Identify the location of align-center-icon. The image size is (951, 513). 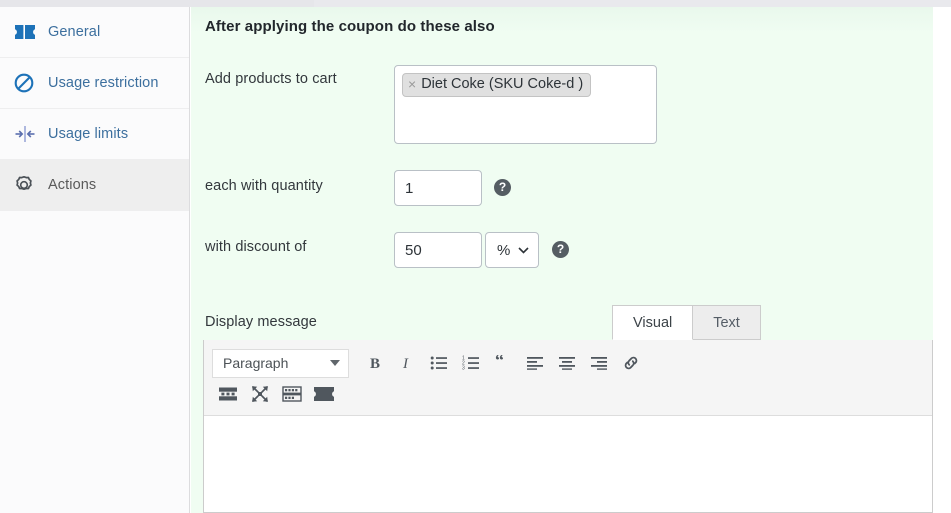
(567, 363).